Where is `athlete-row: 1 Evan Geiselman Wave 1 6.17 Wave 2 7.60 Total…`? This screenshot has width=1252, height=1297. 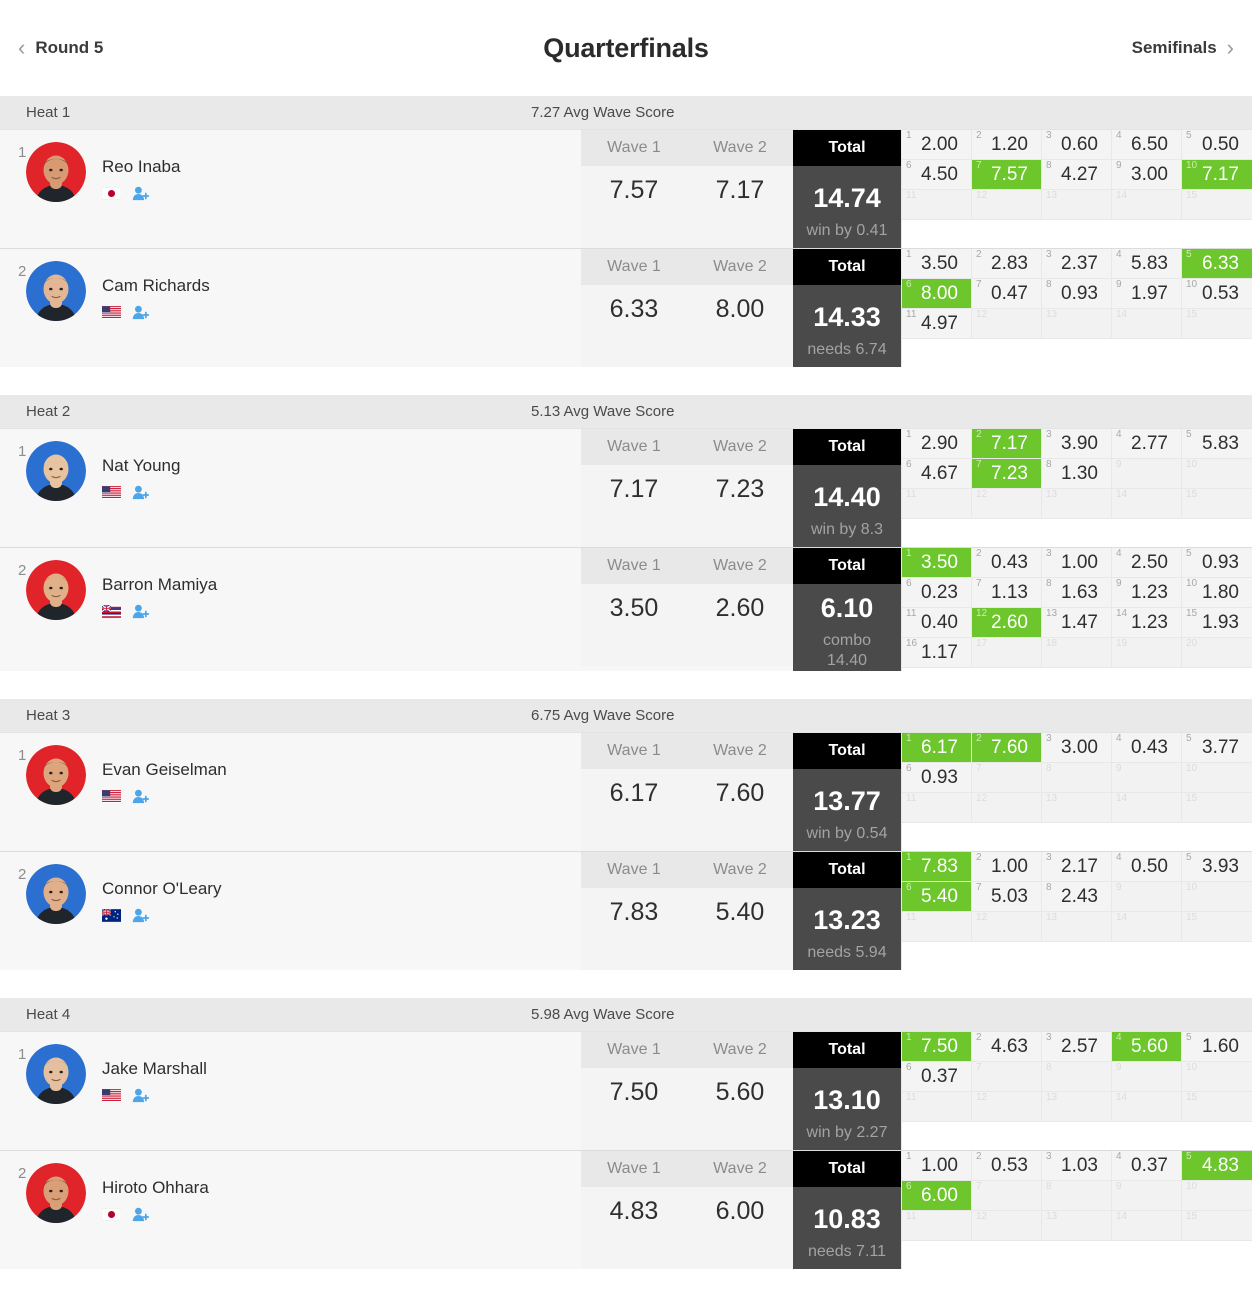
athlete-row: 1 Evan Geiselman Wave 1 6.17 Wave 2 7.60 Total… is located at coordinates (626, 791).